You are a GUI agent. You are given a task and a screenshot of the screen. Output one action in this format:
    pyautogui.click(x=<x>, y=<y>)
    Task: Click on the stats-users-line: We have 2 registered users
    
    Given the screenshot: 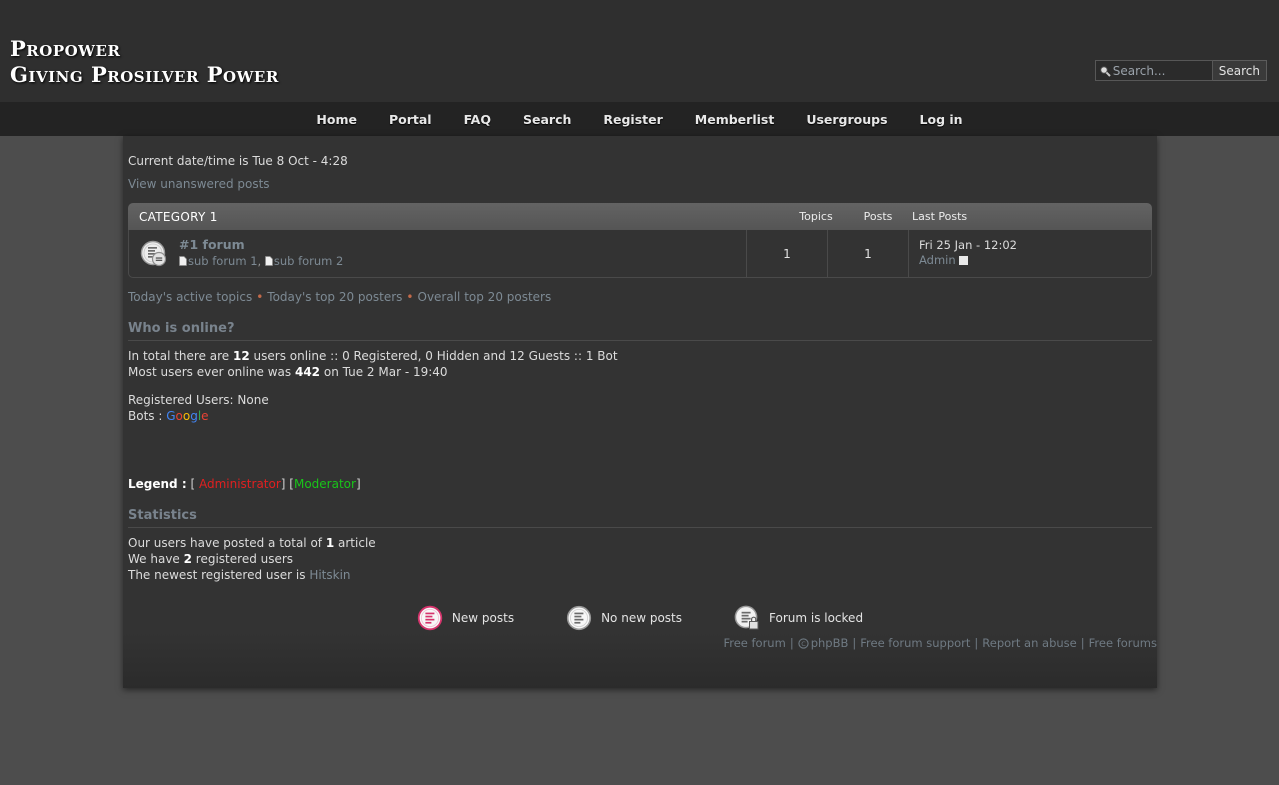 What is the action you would take?
    pyautogui.click(x=640, y=559)
    